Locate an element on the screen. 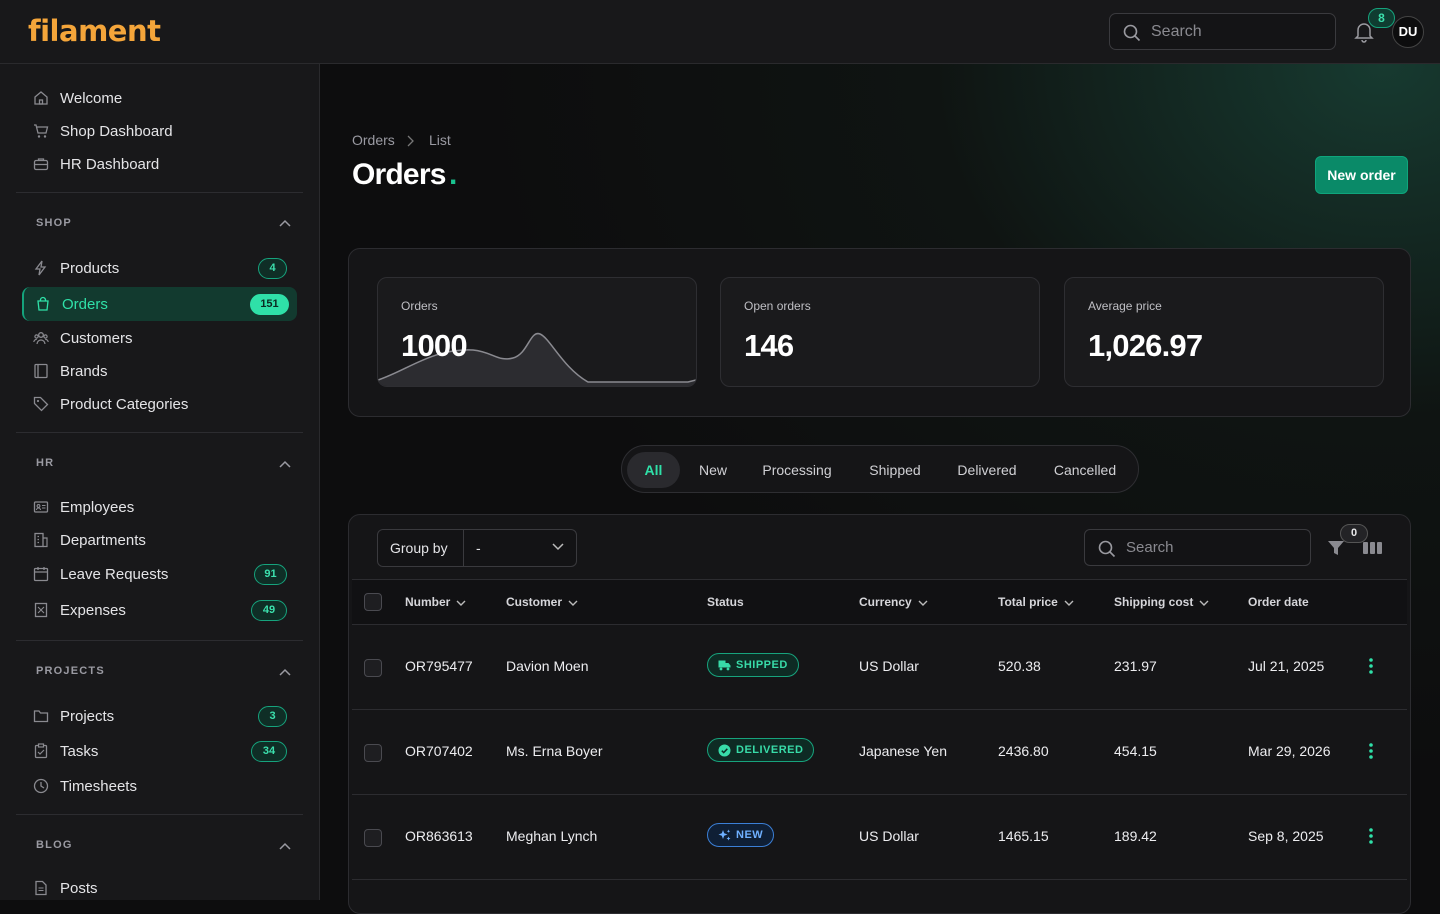  sidebar-item-leave-requests: Leave Requests 91 is located at coordinates (159, 574).